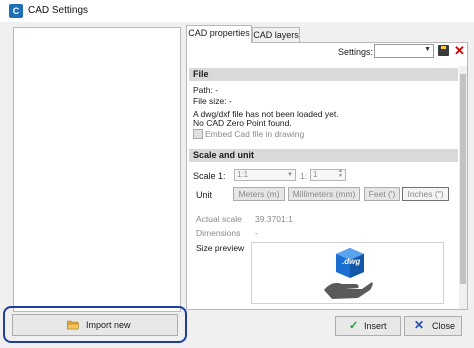  I want to click on unit-label: Unit, so click(204, 195).